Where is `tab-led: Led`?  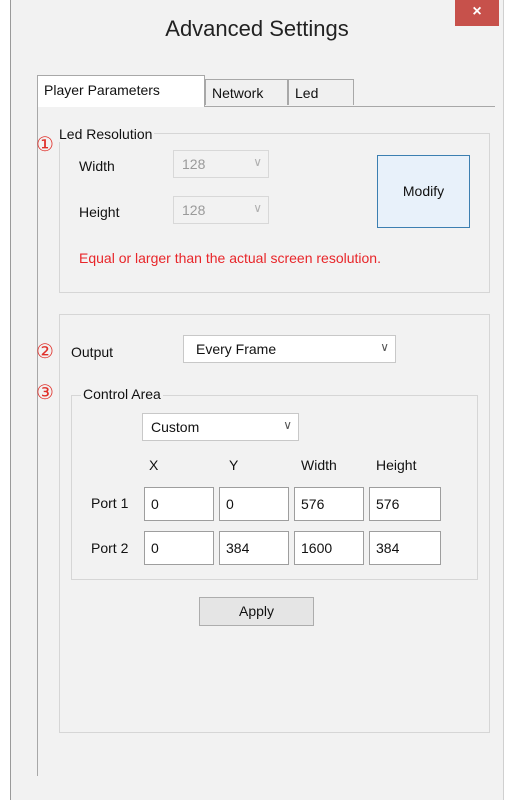
tab-led: Led is located at coordinates (321, 92).